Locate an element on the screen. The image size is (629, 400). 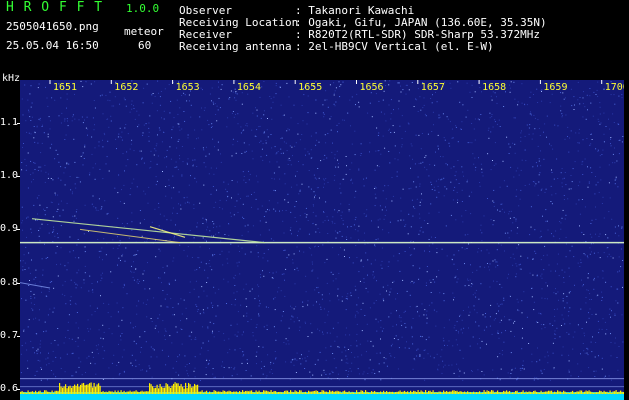
y-tick-label: 0.6 is located at coordinates (9, 389).